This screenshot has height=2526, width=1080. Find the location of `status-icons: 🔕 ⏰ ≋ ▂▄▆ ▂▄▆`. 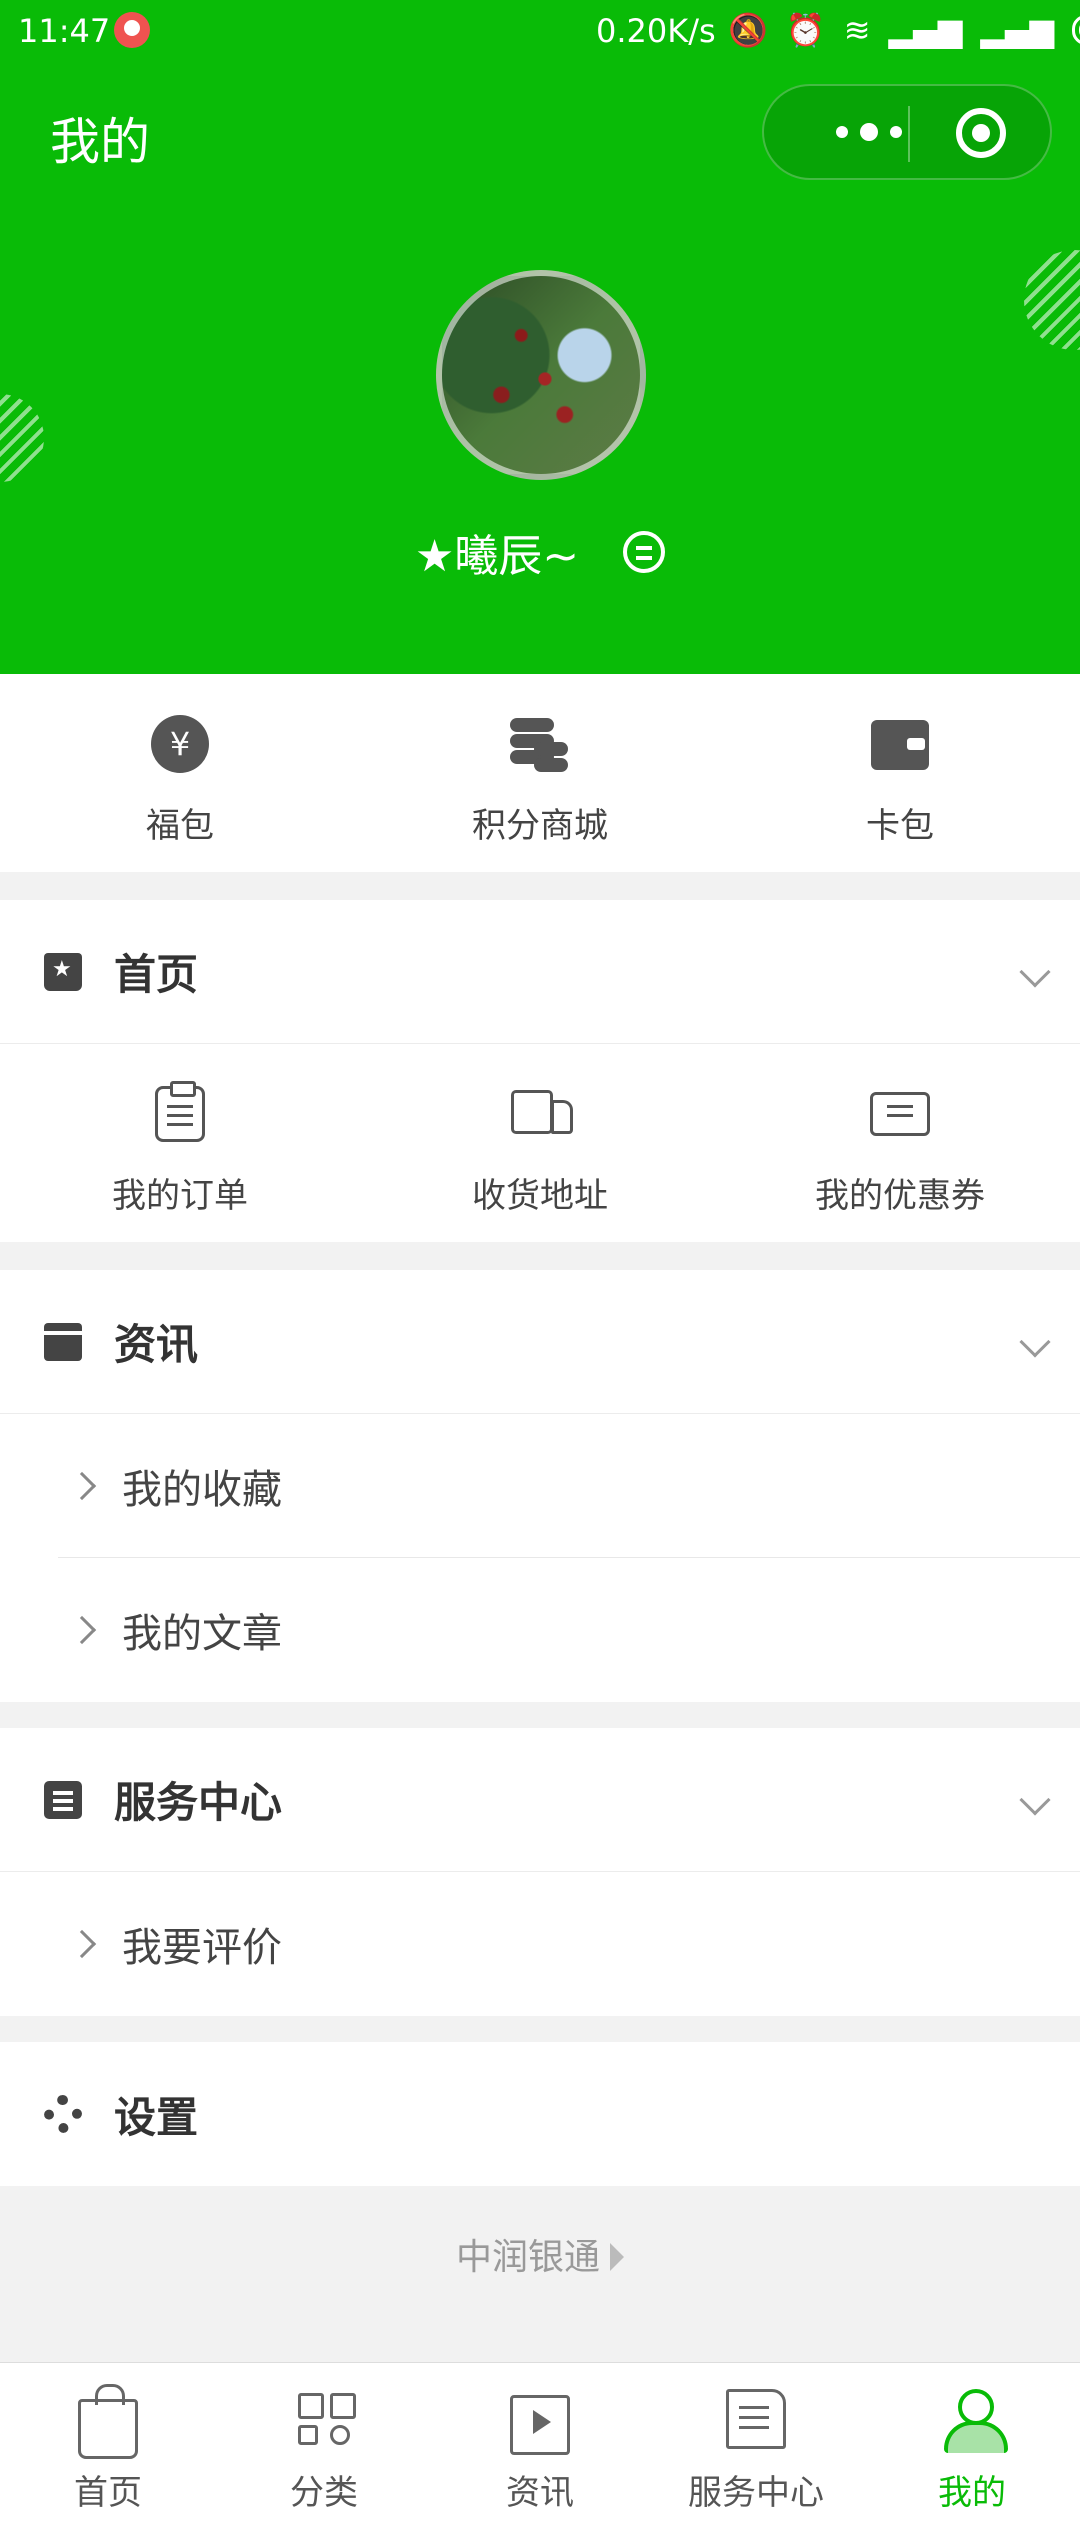

status-icons: 🔕 ⏰ ≋ ▂▄▆ ▂▄▆ is located at coordinates (904, 30).